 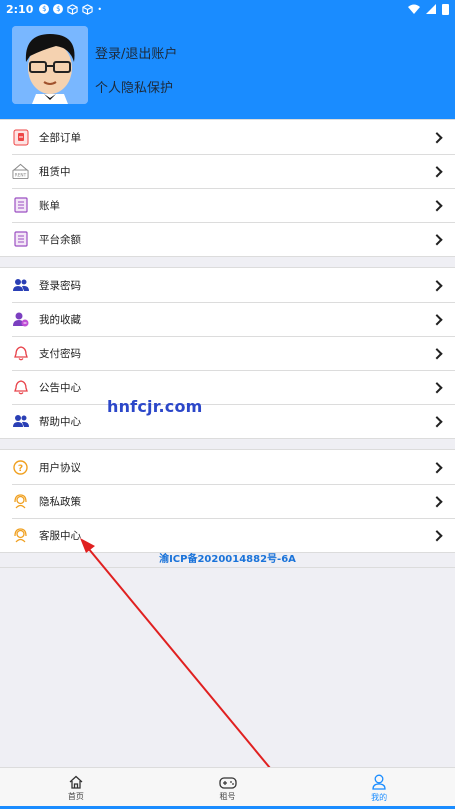 I want to click on menu-item-payment-password: 支付密码, so click(x=227, y=353).